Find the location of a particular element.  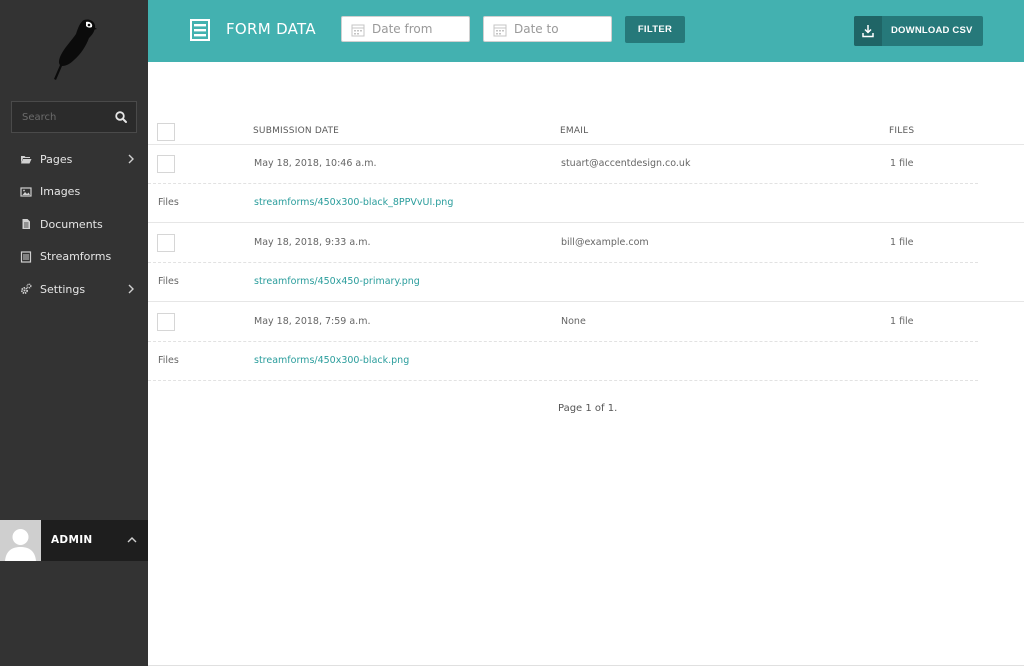

sidebar-item-documents: Documents is located at coordinates (74, 224).